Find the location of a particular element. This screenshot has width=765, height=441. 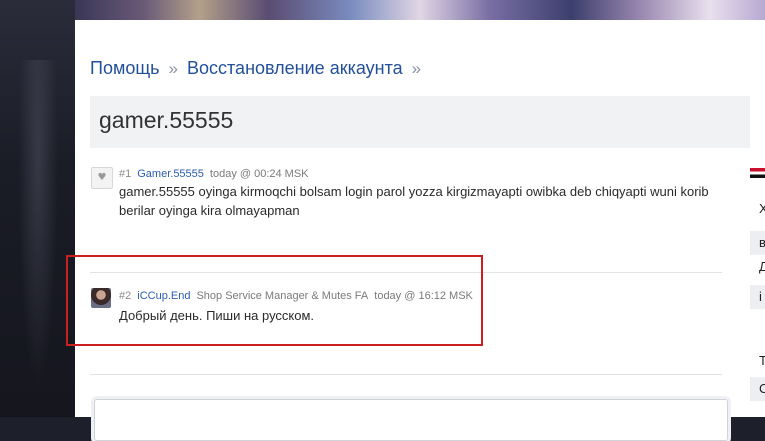

sidebar-item: Т is located at coordinates (762, 360).